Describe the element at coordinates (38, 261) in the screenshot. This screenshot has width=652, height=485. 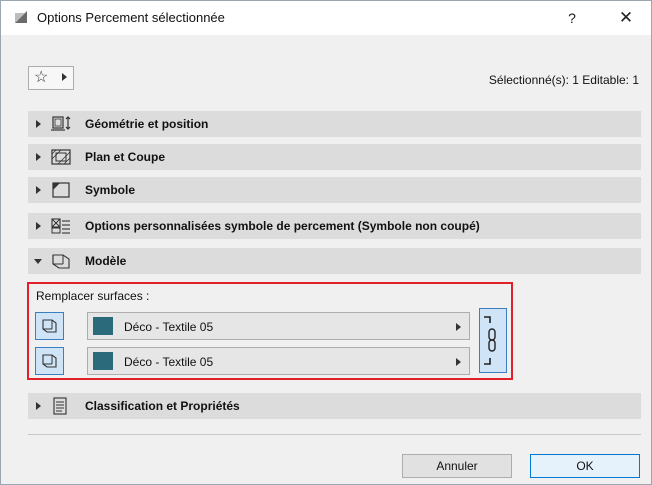
I see `collapse-arrow-icon` at that location.